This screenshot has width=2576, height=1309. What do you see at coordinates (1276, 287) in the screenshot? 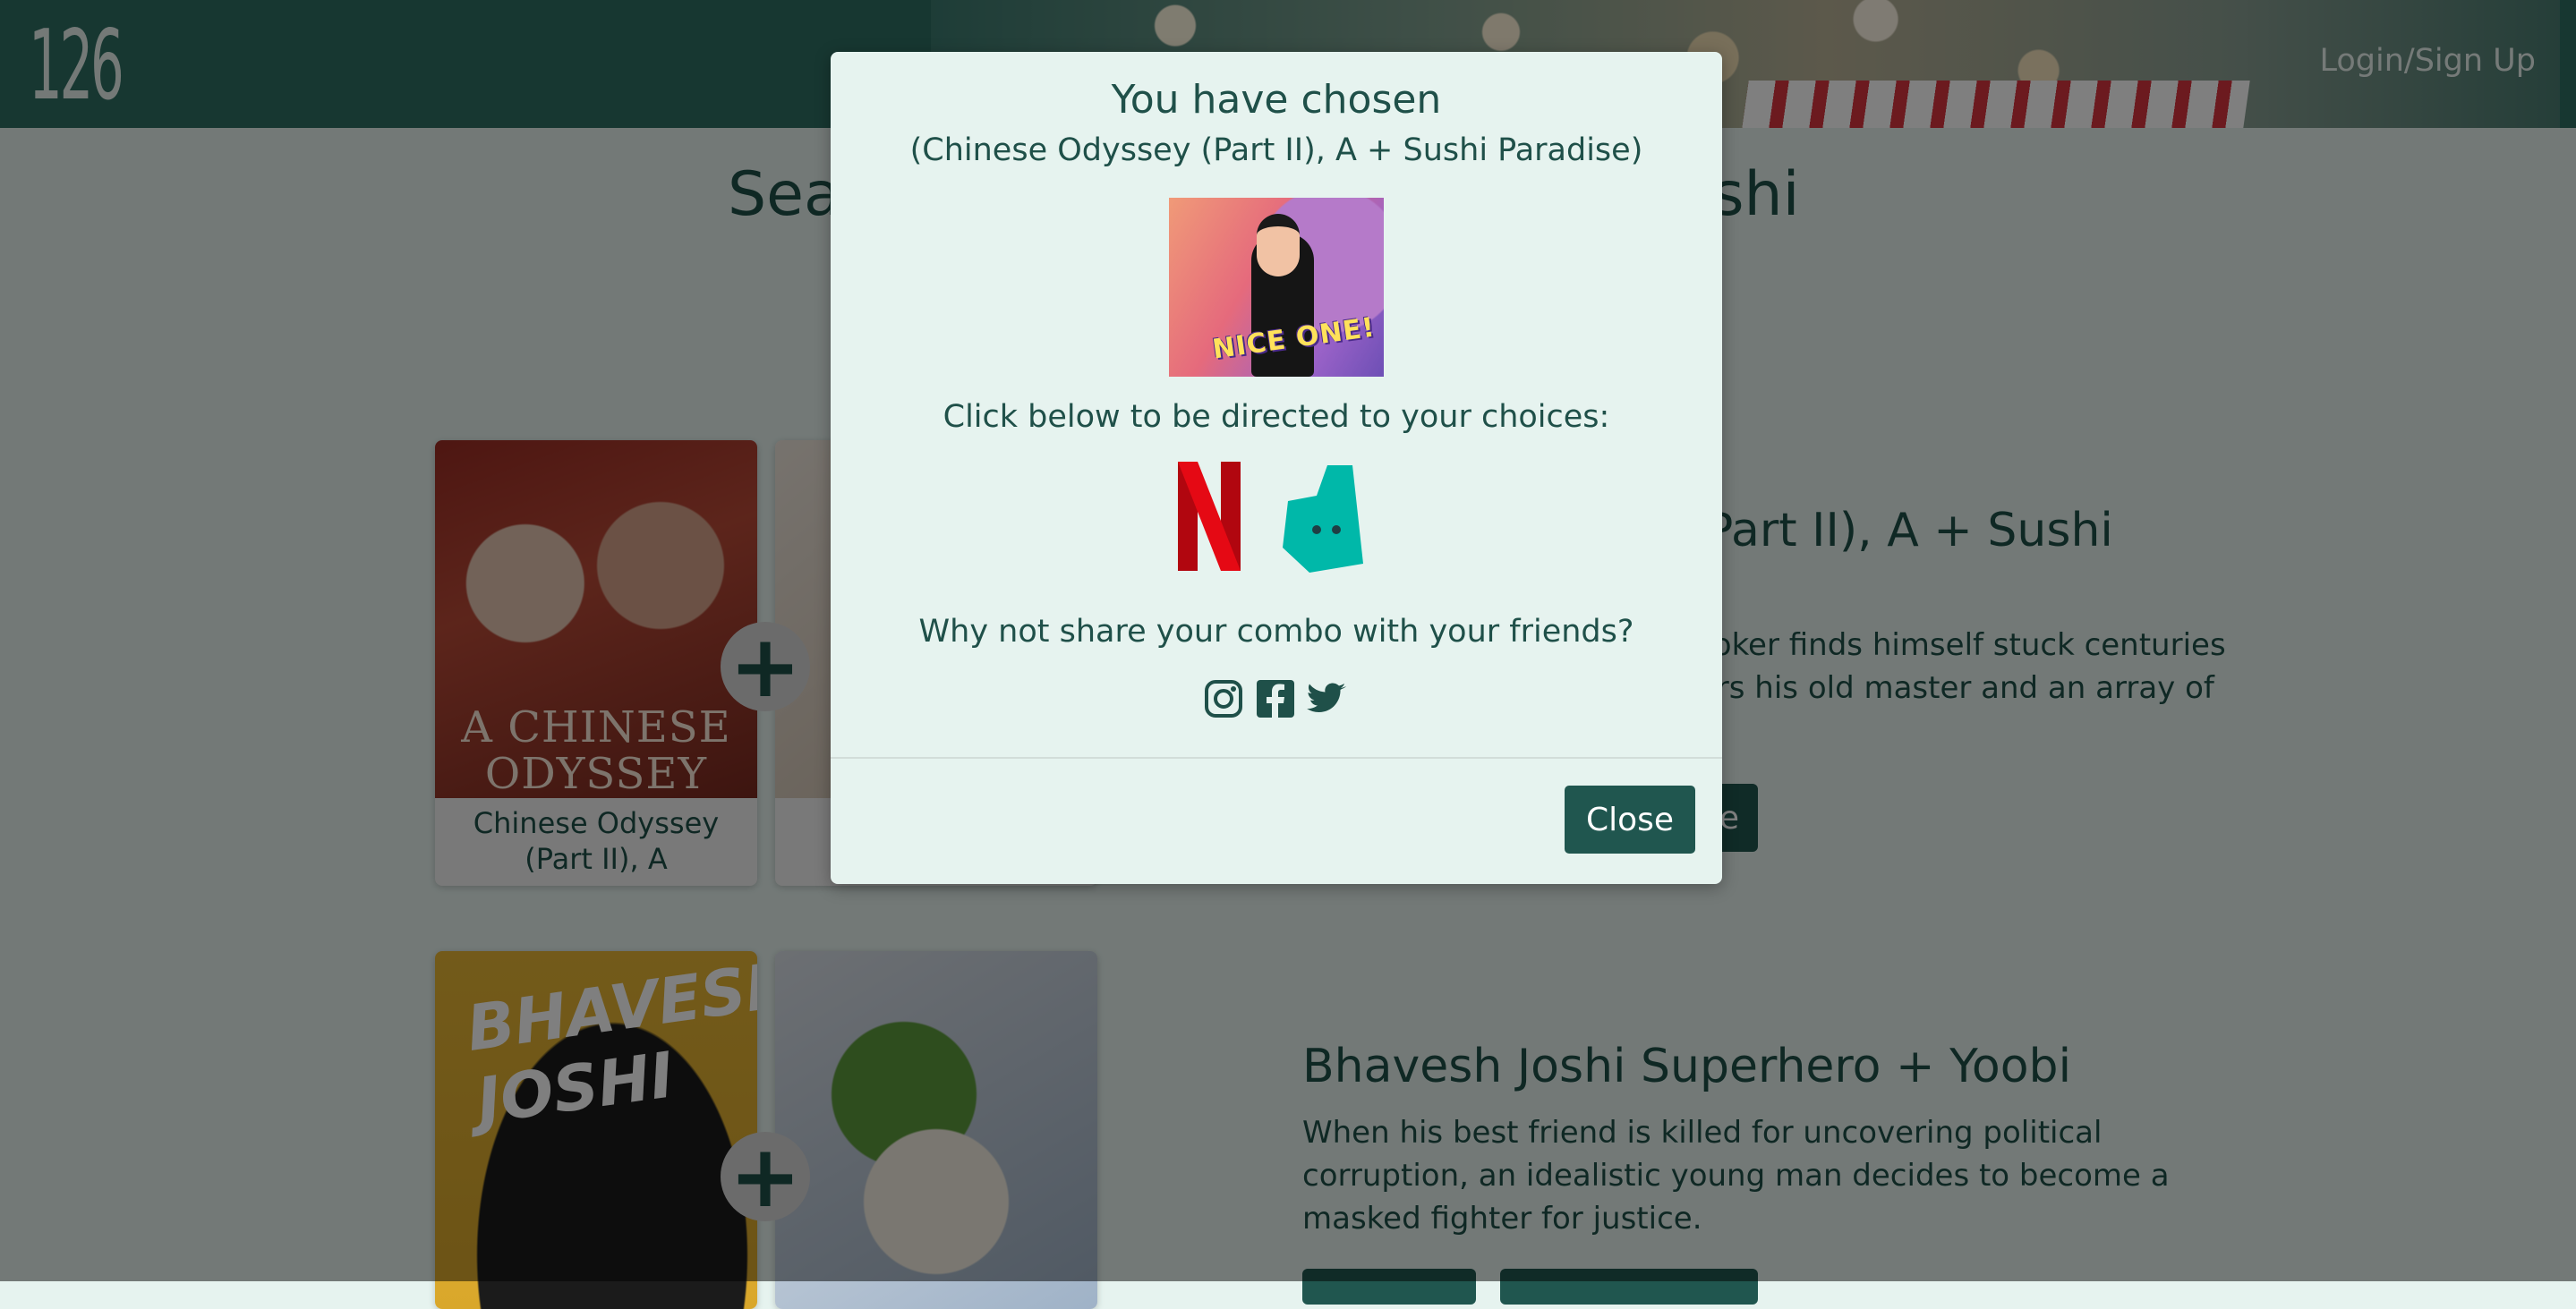
I see `nice-one-gif: NICE ONE!` at bounding box center [1276, 287].